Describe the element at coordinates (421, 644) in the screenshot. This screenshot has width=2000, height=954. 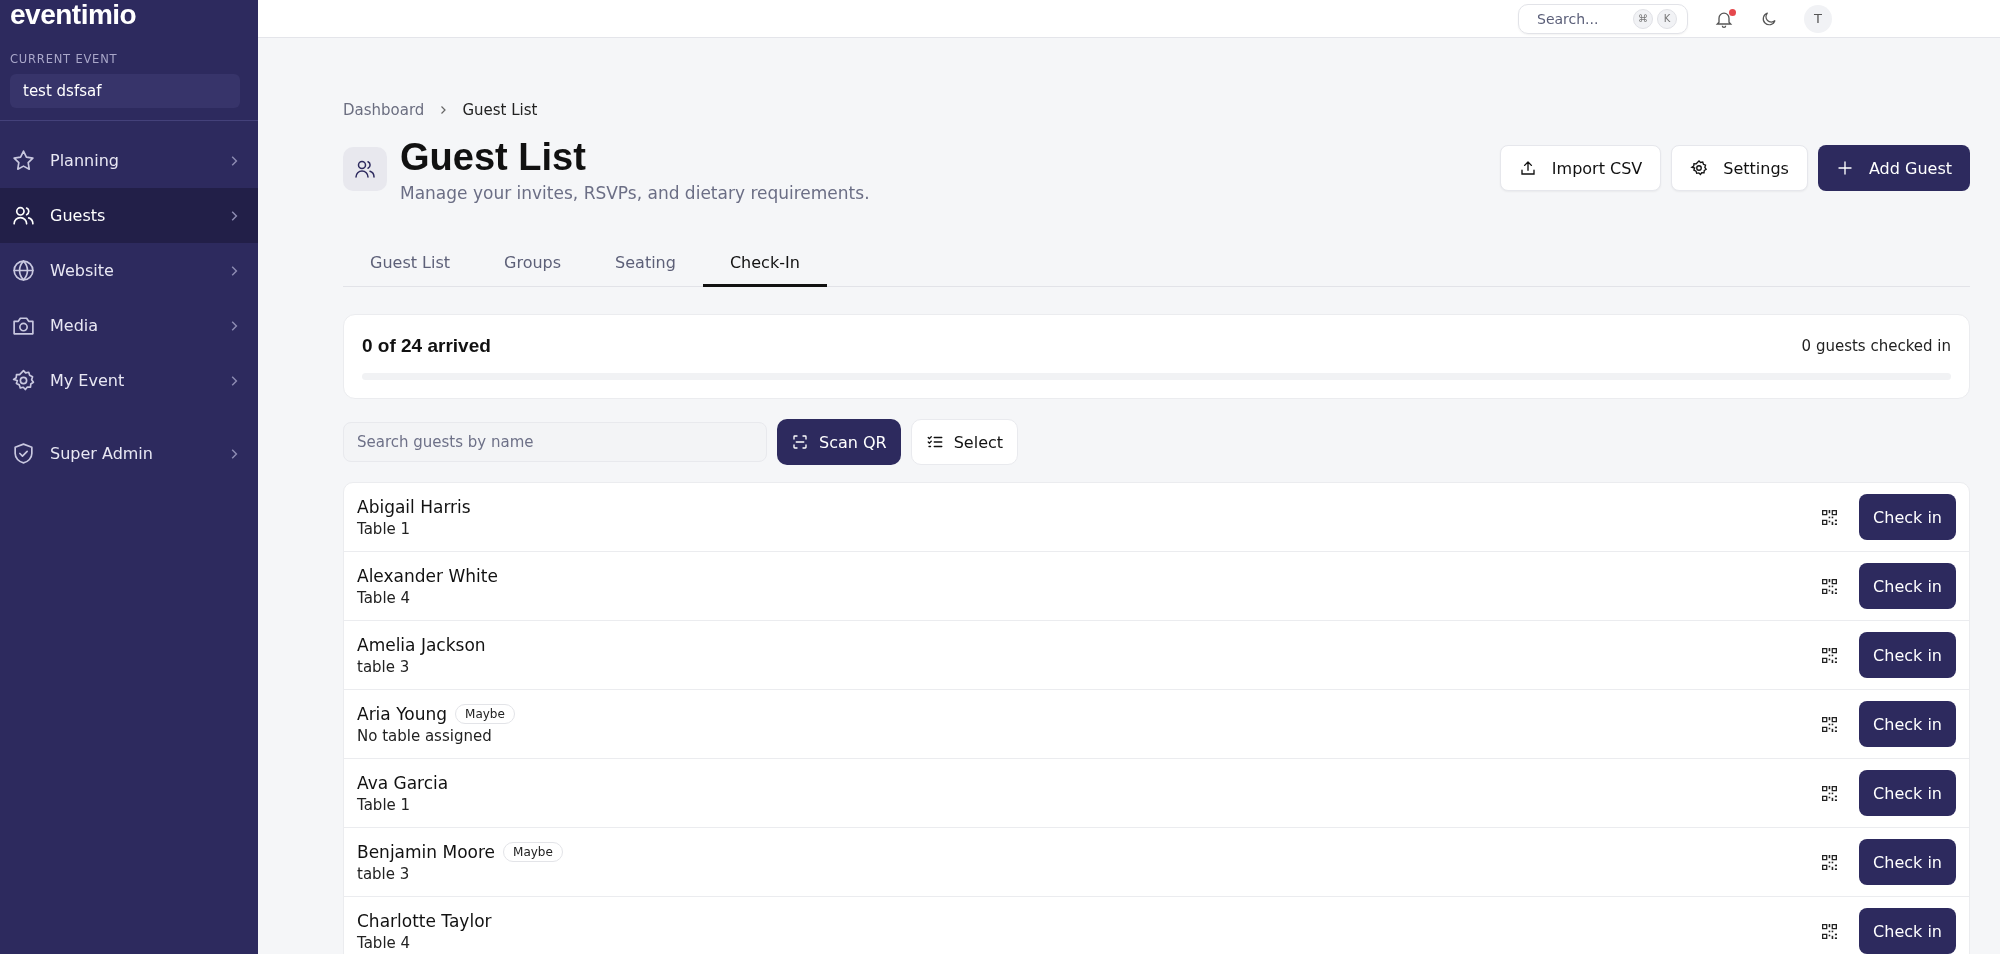
I see `guest-name: Amelia Jackson` at that location.